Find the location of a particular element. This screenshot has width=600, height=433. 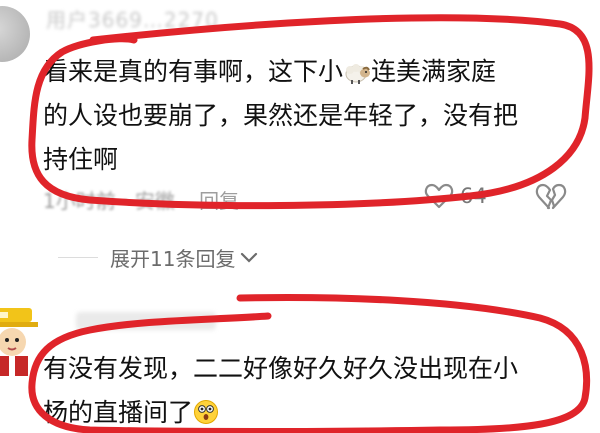

username: 用户3669…2270 is located at coordinates (132, 18).